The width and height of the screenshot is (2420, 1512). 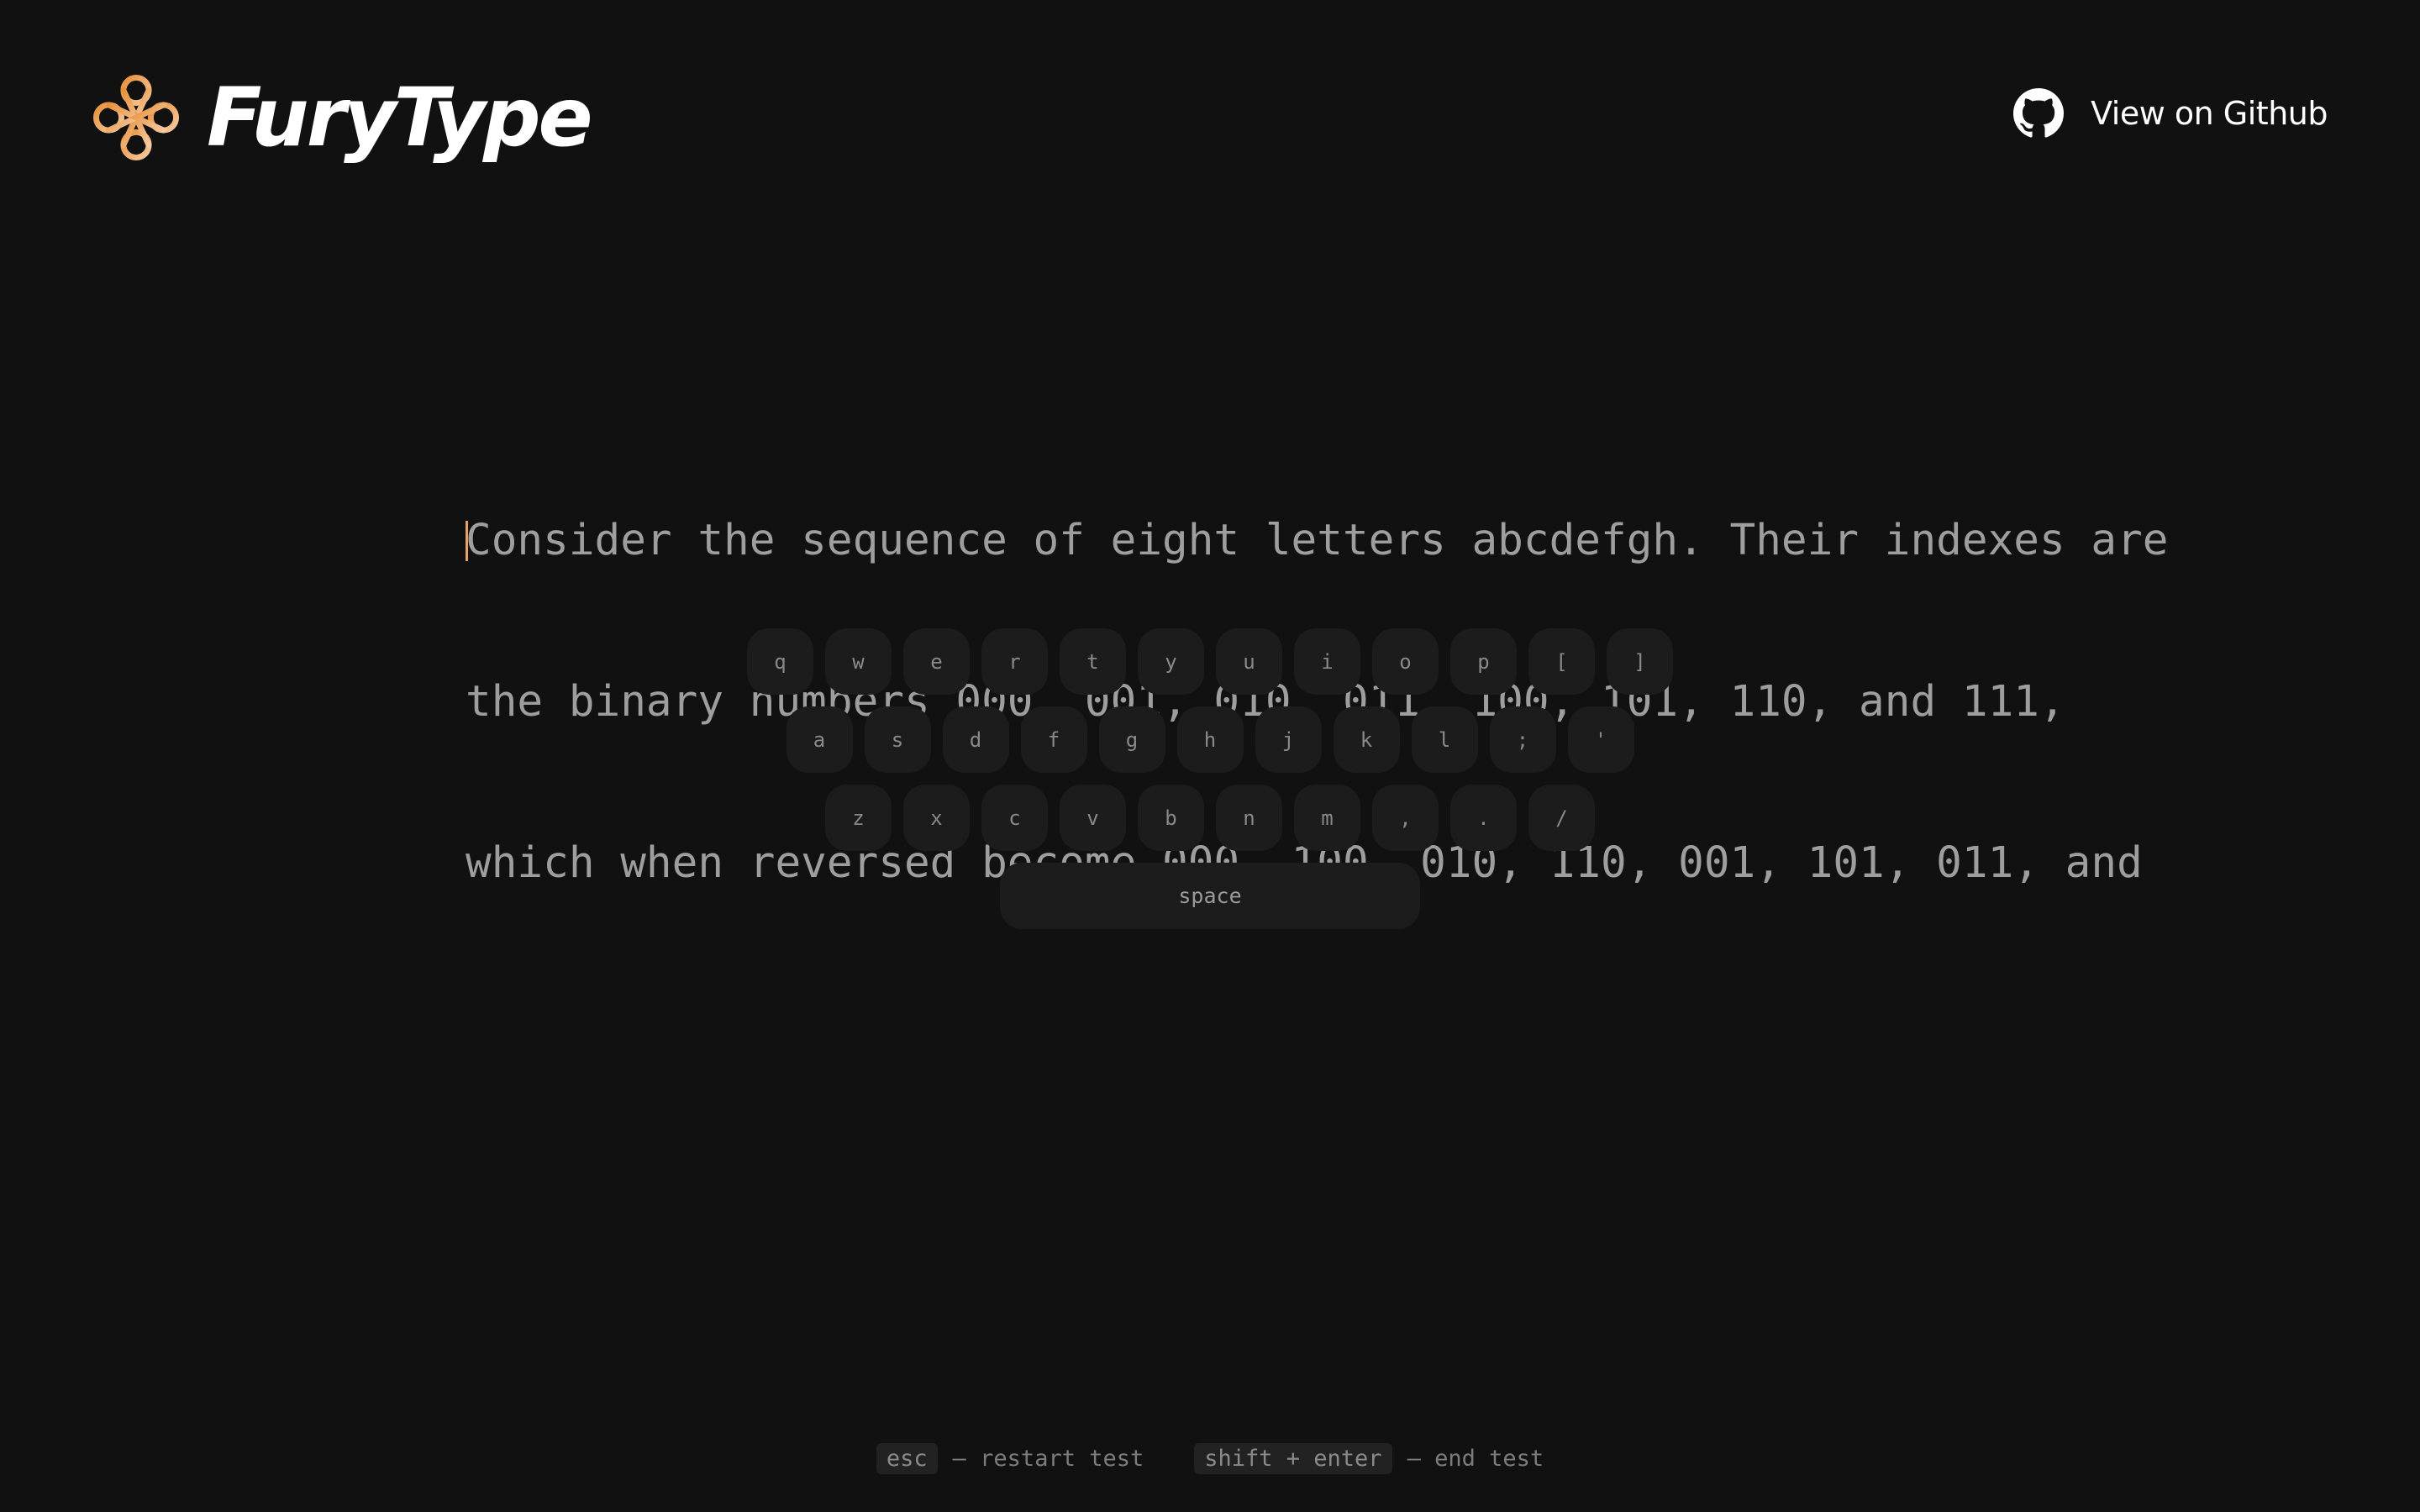 I want to click on key-f: f, so click(x=1053, y=739).